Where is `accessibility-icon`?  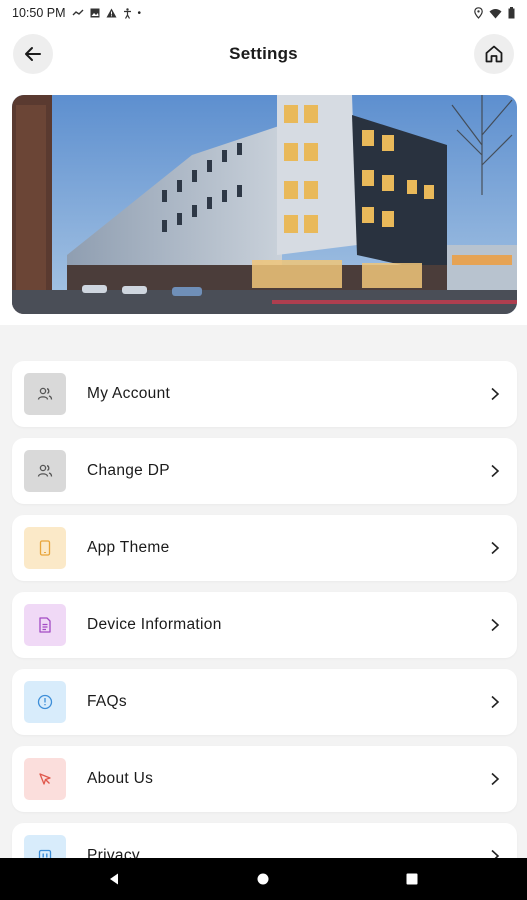 accessibility-icon is located at coordinates (127, 13).